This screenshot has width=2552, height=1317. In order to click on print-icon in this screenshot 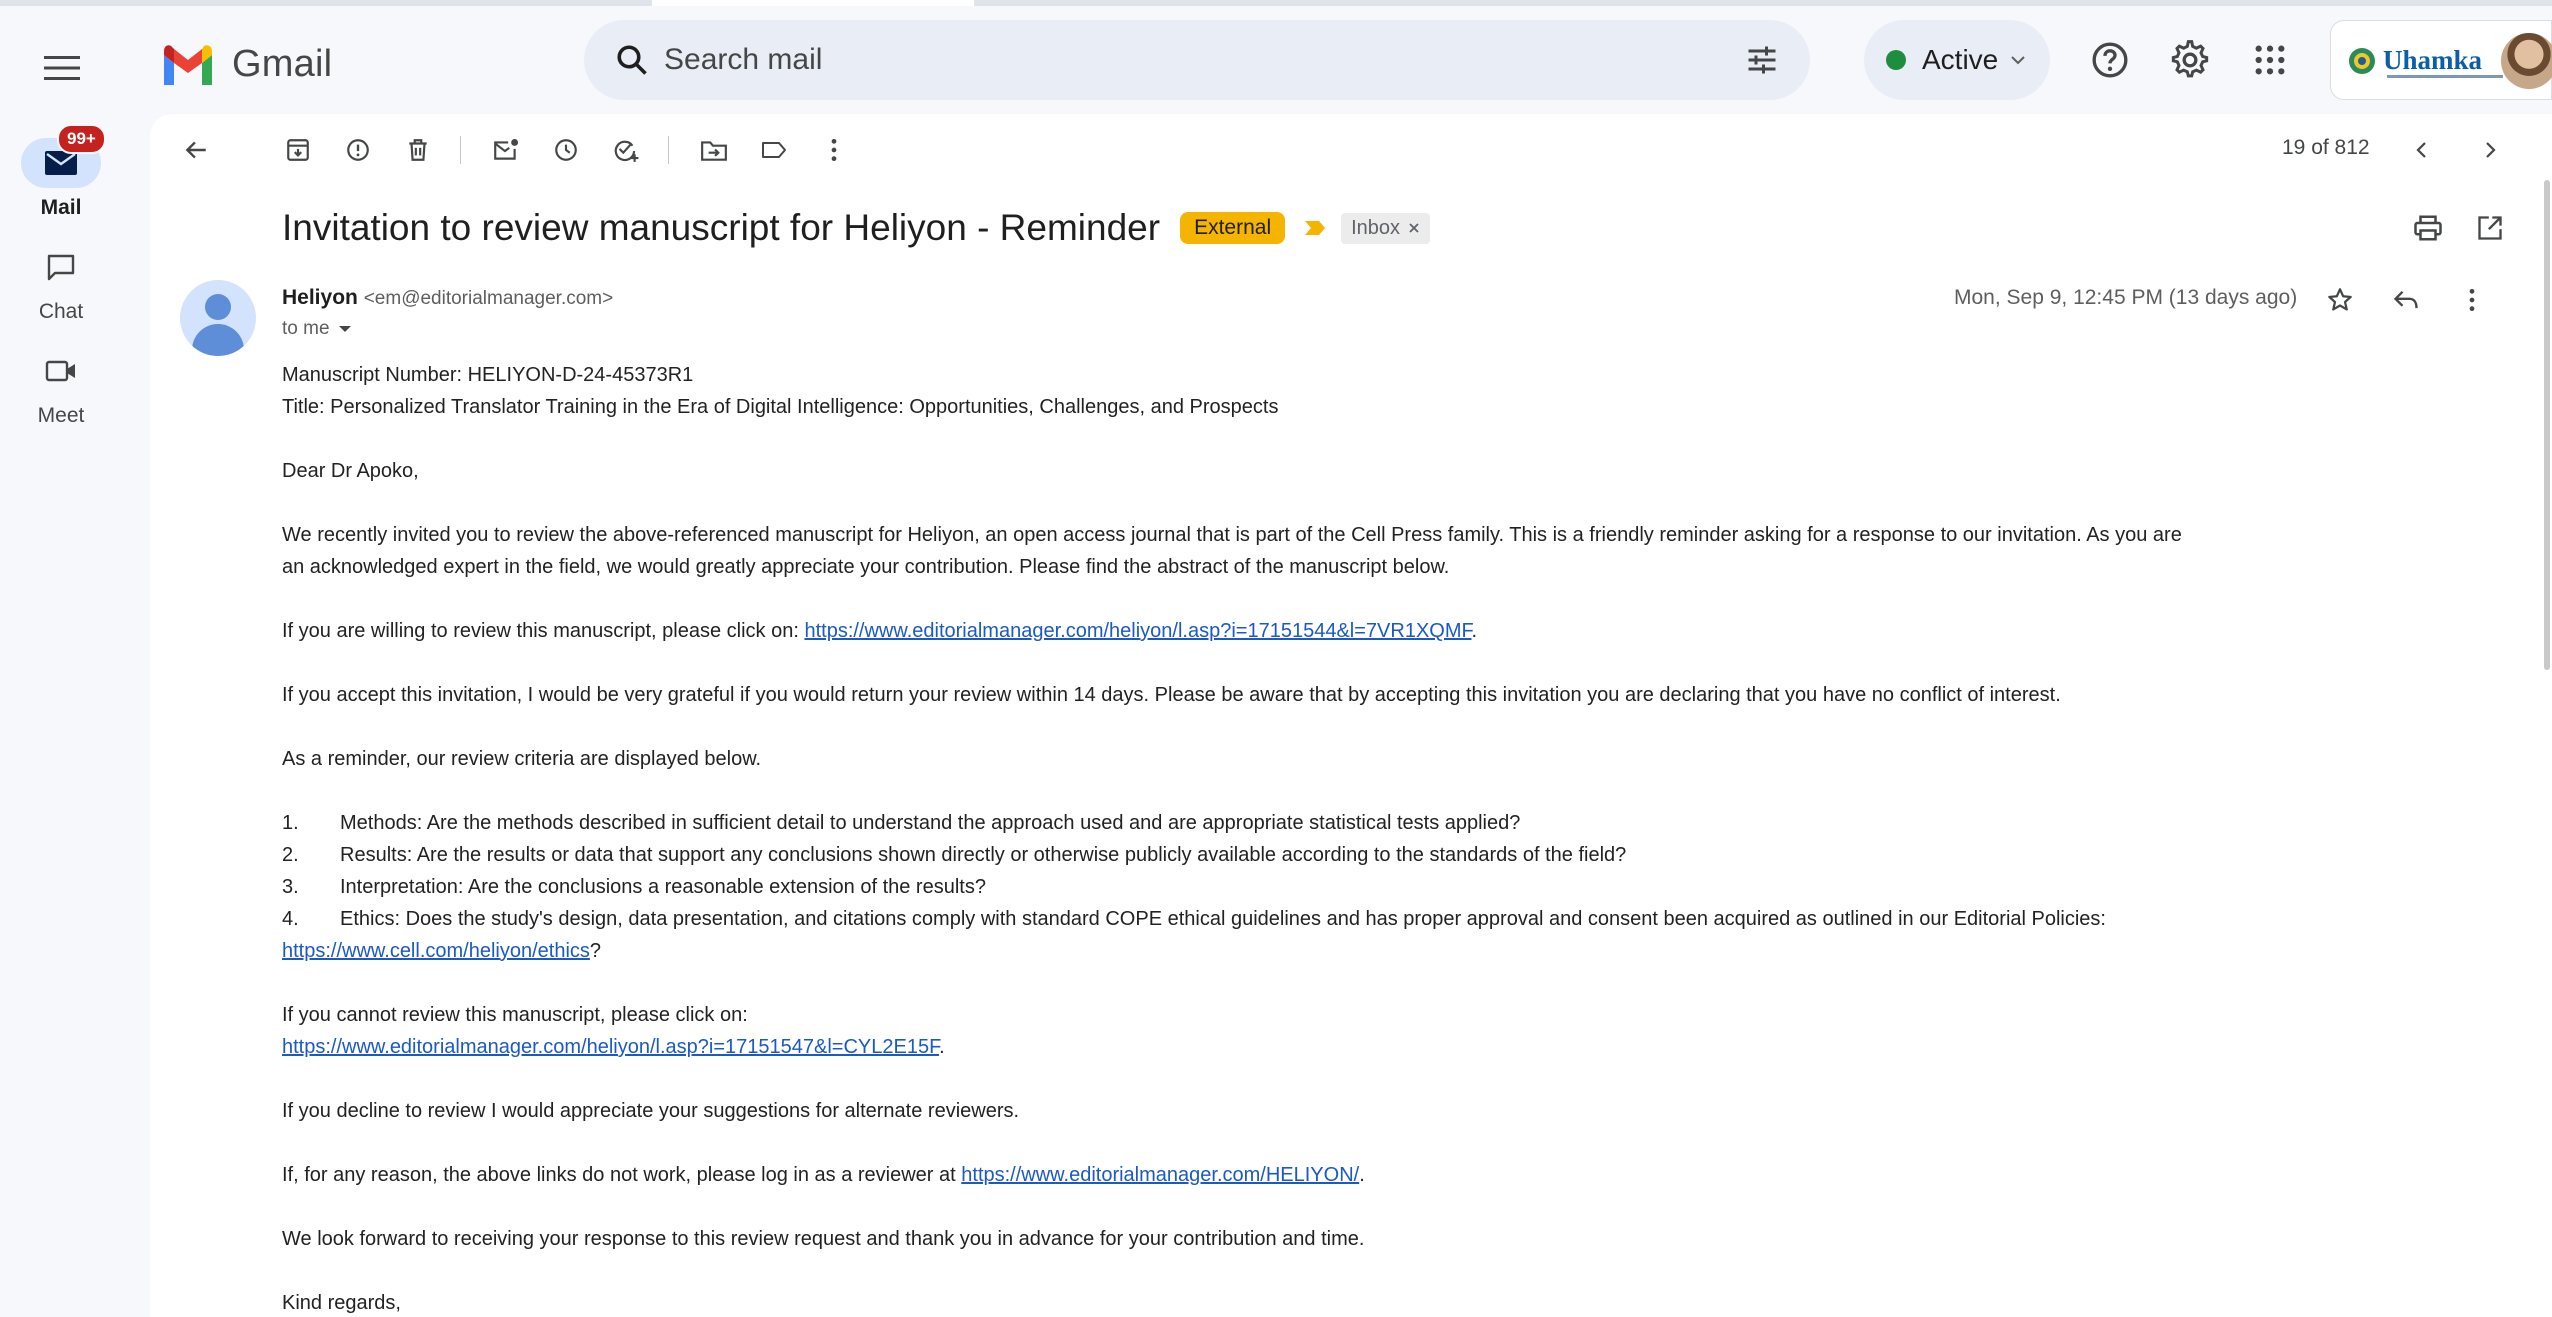, I will do `click(2428, 228)`.